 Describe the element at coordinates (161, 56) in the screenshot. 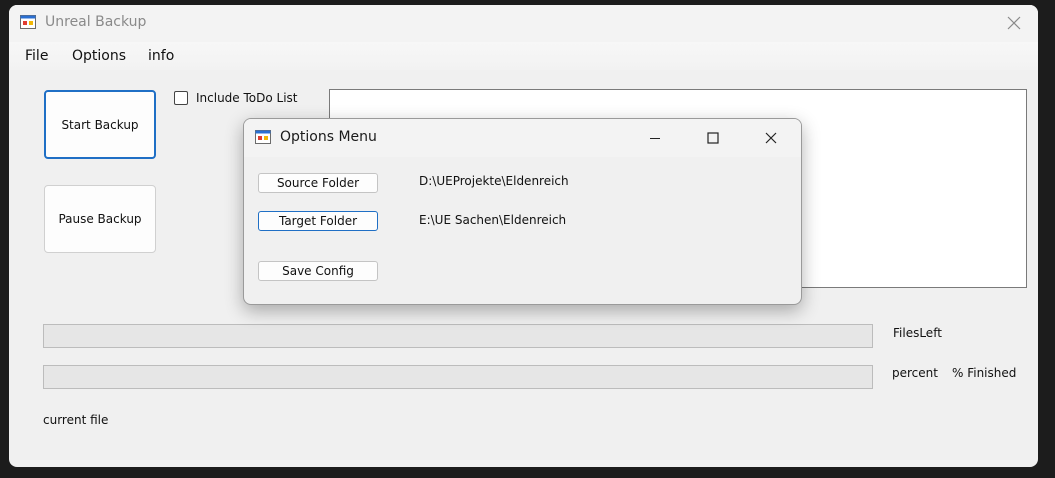

I see `menu-info: info` at that location.